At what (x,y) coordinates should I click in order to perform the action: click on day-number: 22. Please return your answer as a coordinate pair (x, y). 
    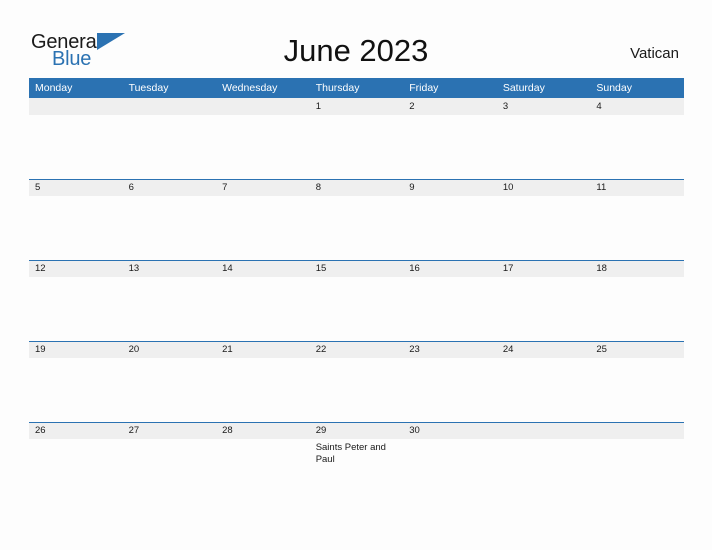
    Looking at the image, I should click on (356, 350).